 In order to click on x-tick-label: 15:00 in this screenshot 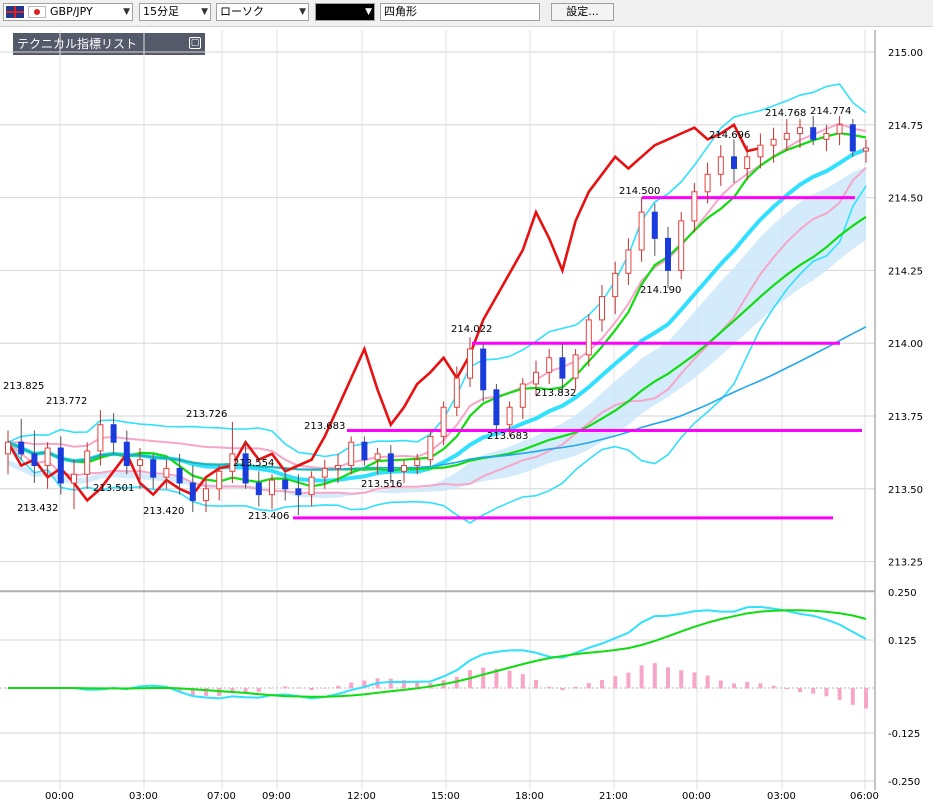, I will do `click(445, 796)`.